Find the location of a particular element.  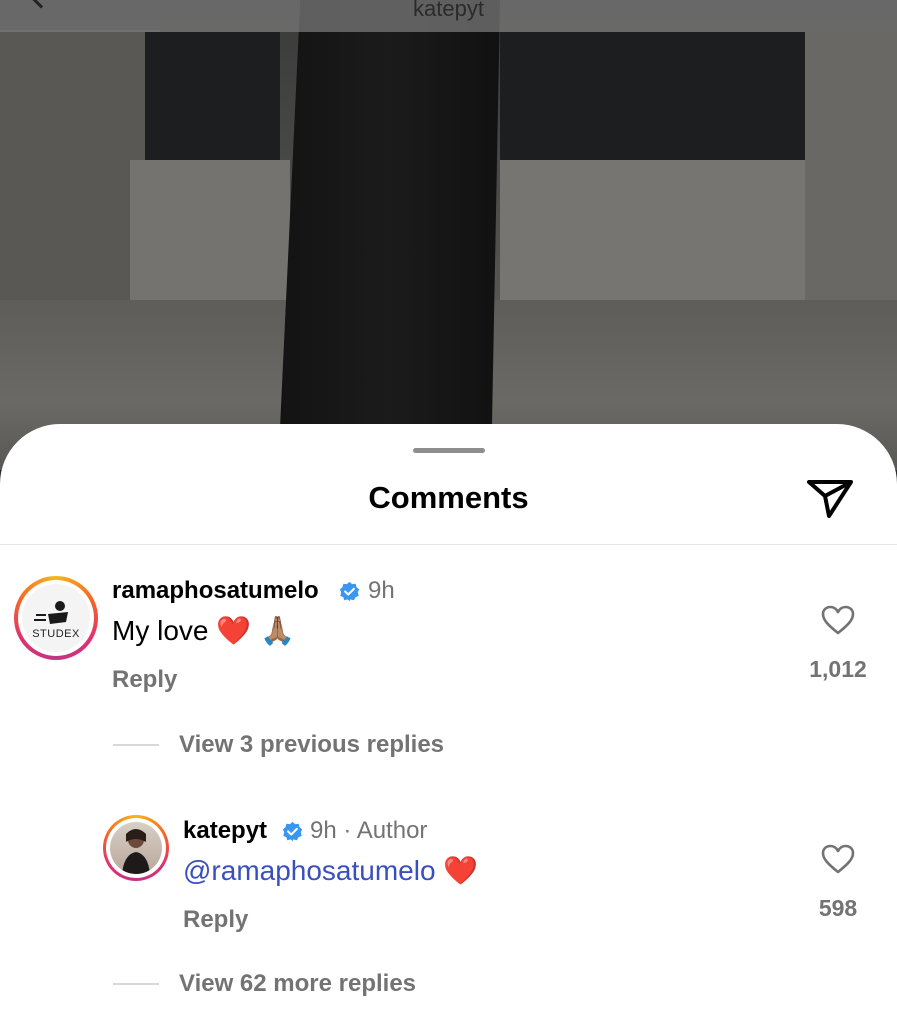

reply-emoji: ❤️ is located at coordinates (461, 870).